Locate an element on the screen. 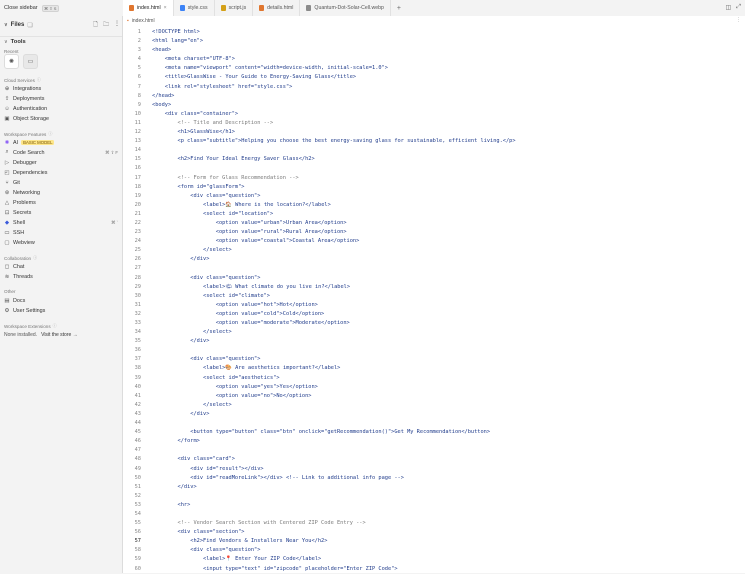 This screenshot has width=745, height=574. tab-1: style.css is located at coordinates (194, 8).